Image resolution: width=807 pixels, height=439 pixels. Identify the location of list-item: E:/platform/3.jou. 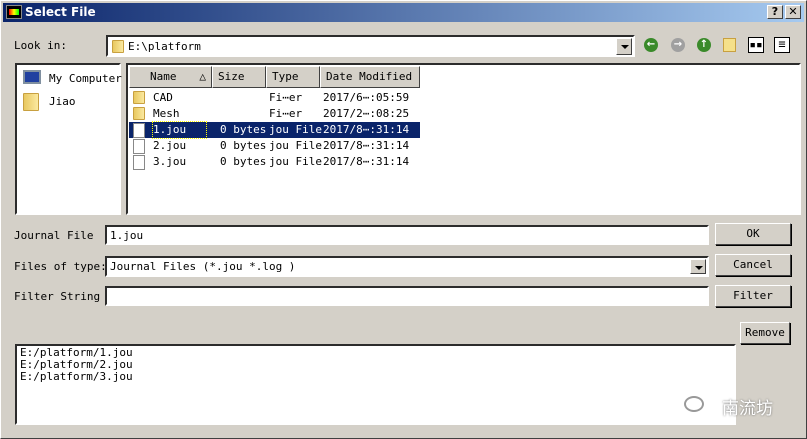
(375, 377).